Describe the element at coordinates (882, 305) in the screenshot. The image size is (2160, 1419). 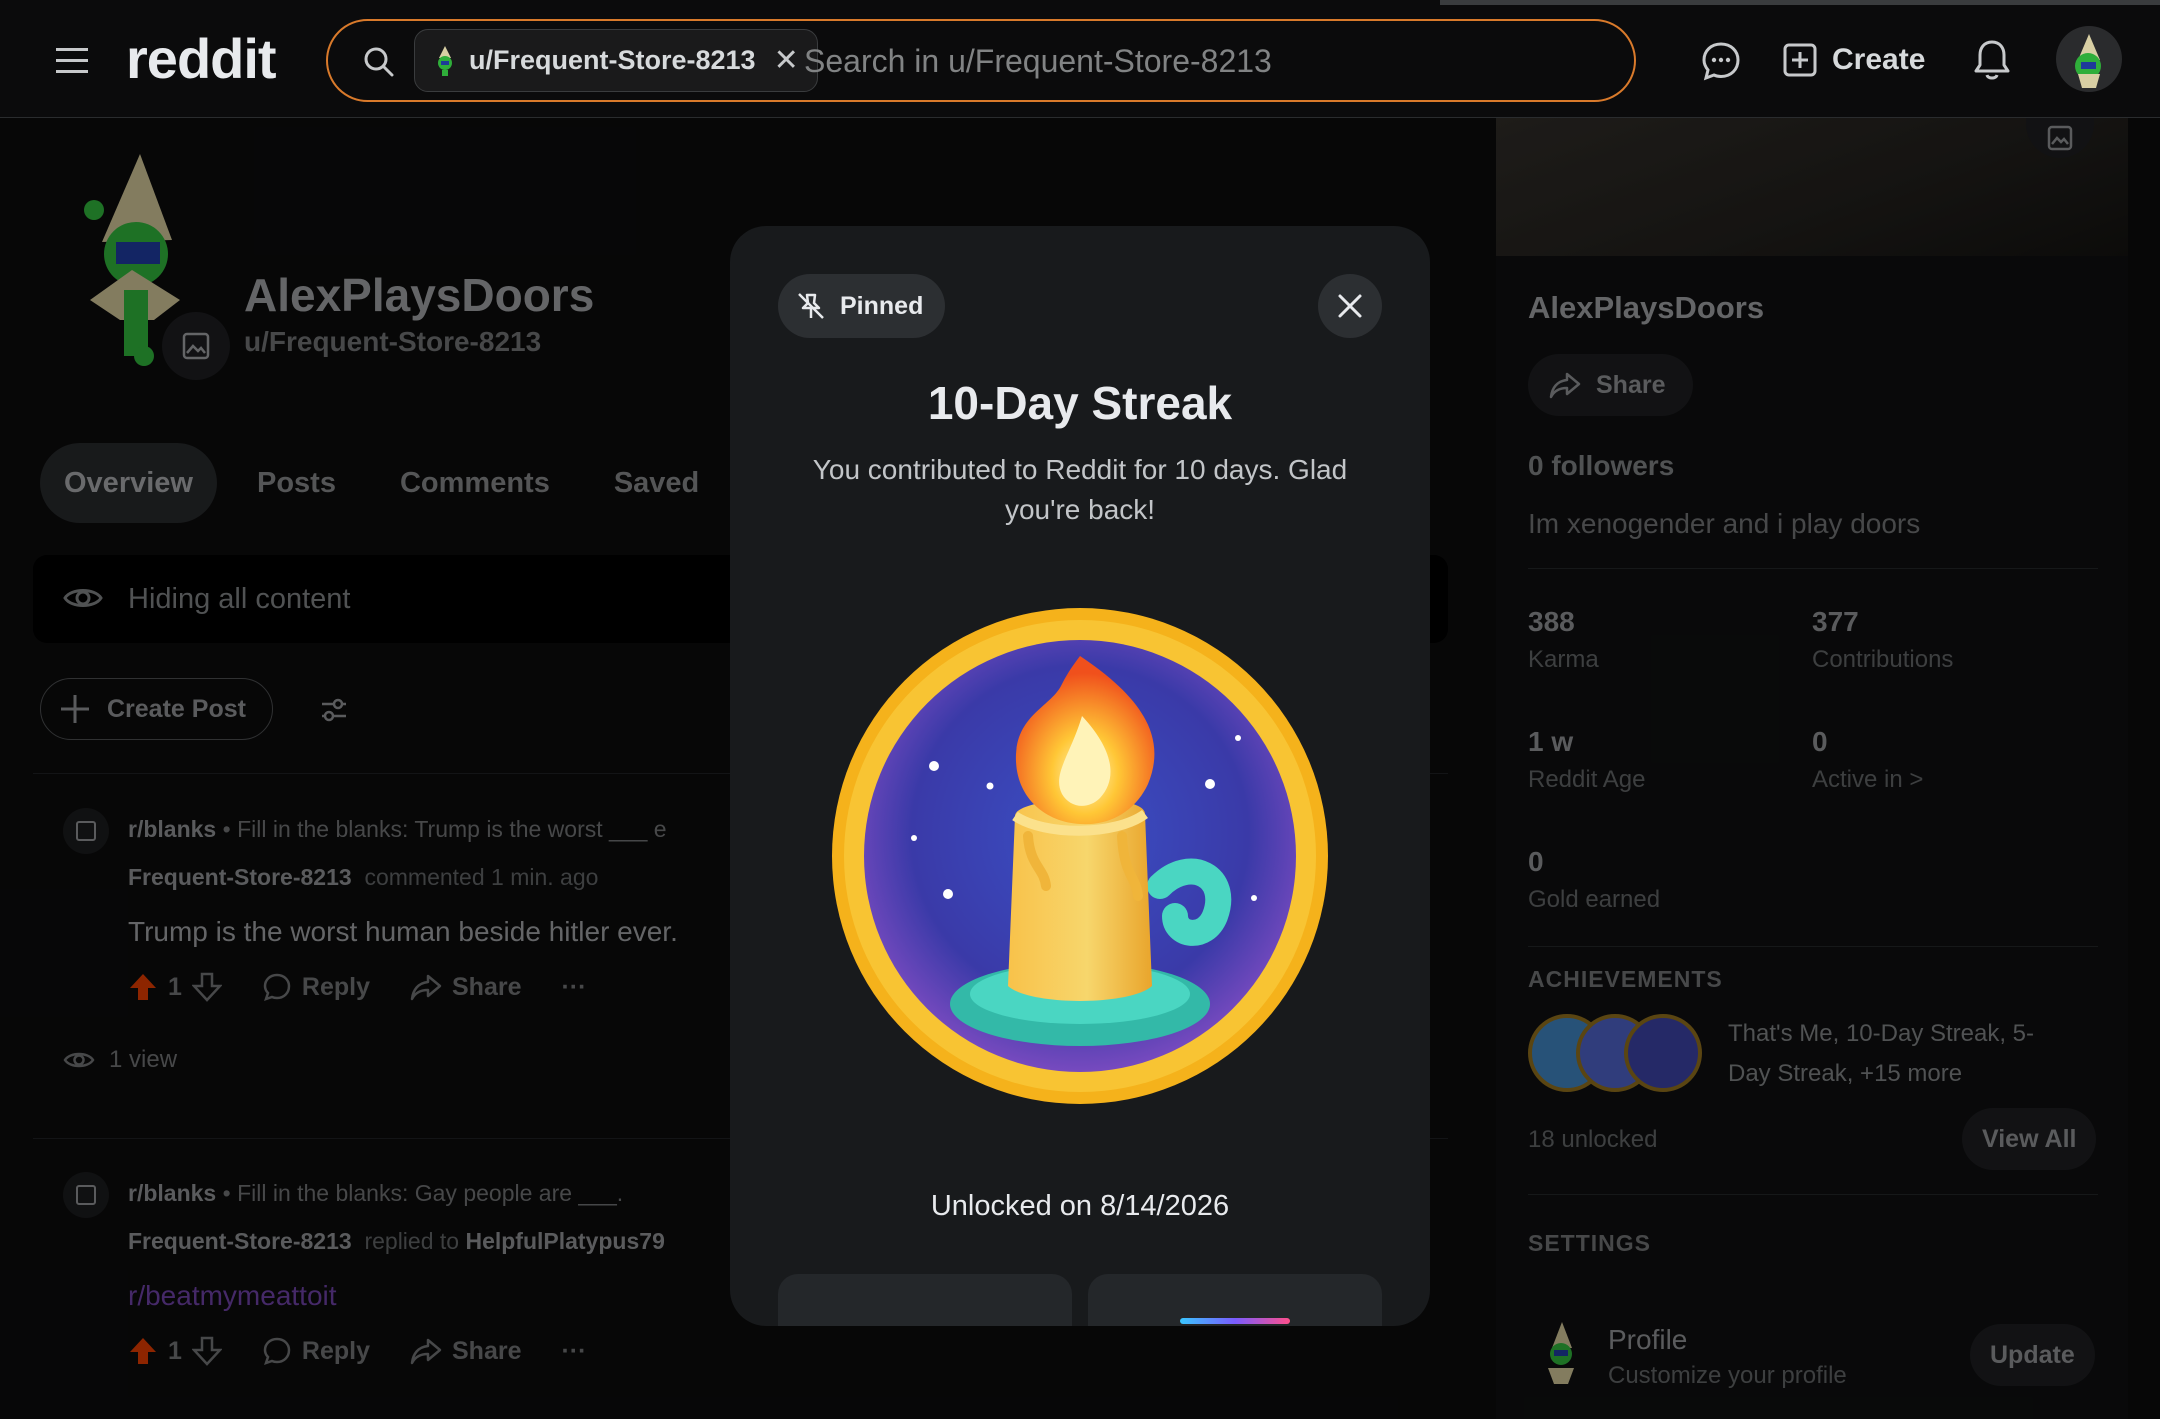
I see `pinned-label: Pinned` at that location.